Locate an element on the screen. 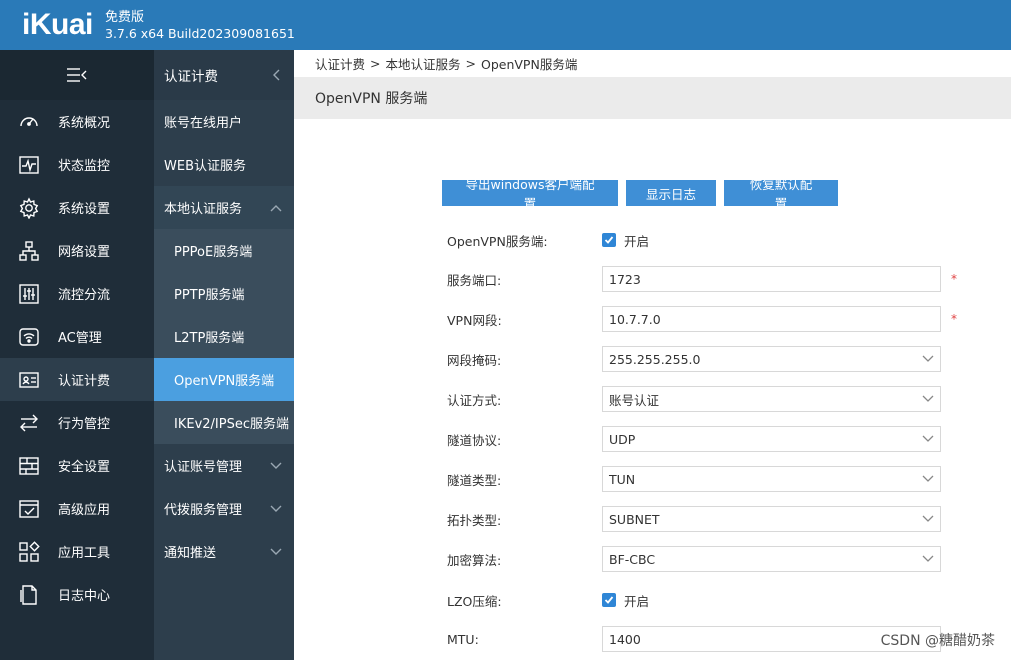 The width and height of the screenshot is (1011, 660). menu-collapse-icon is located at coordinates (77, 75).